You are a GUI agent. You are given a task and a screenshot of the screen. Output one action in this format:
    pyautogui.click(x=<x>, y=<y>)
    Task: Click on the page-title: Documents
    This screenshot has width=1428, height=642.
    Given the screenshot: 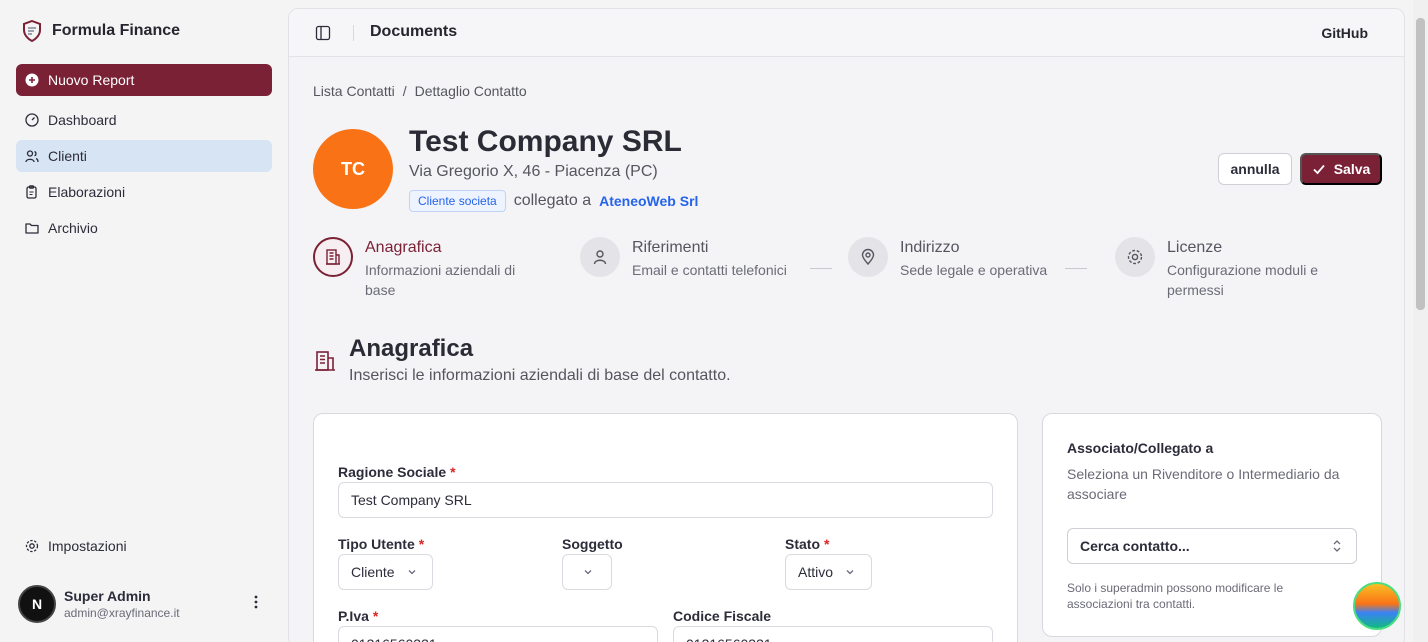 What is the action you would take?
    pyautogui.click(x=414, y=31)
    